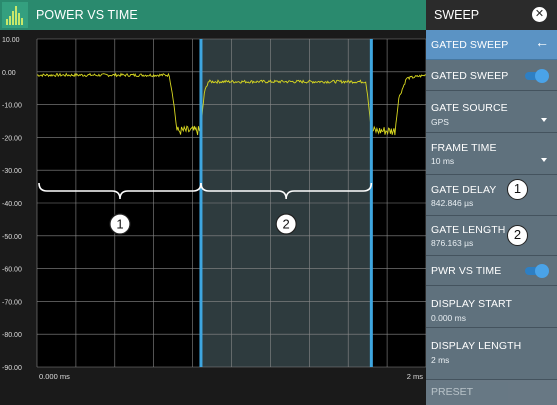 This screenshot has height=405, width=557. Describe the element at coordinates (491, 392) in the screenshot. I see `preset-item: PRESET` at that location.